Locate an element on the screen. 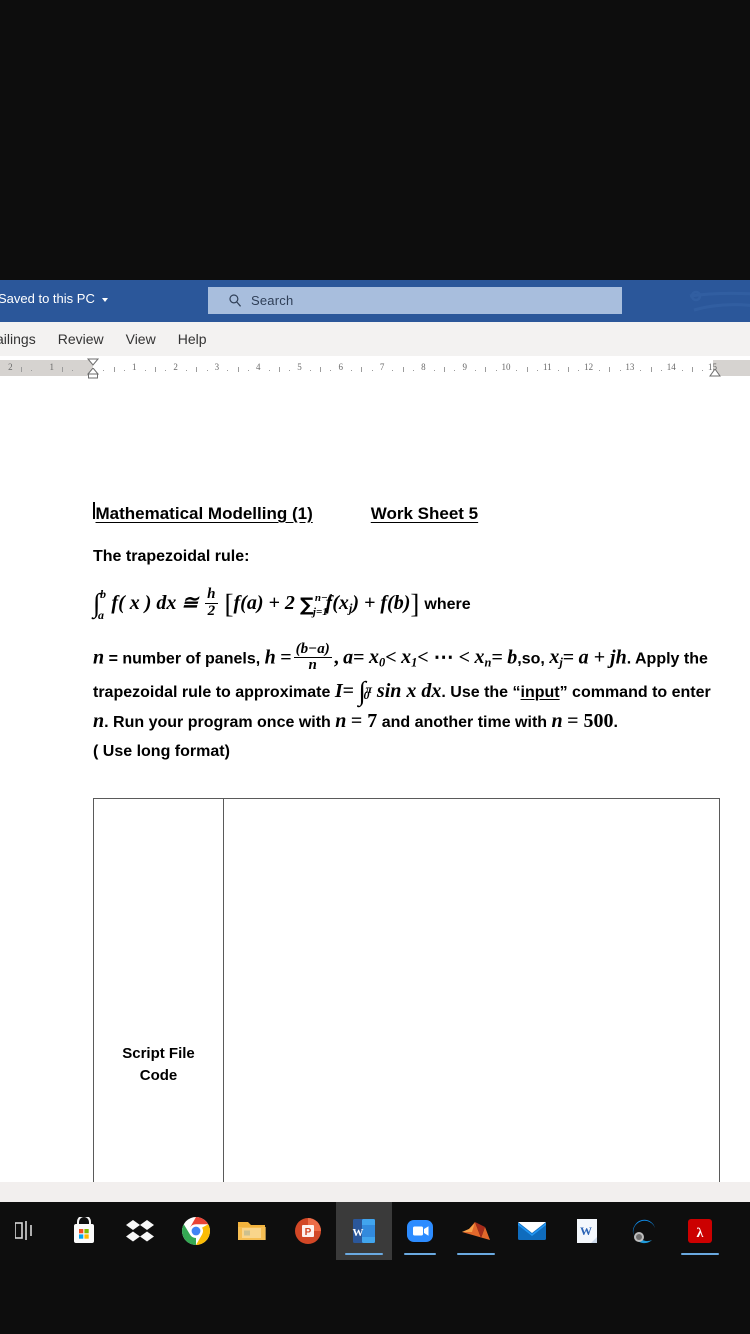 This screenshot has height=1334, width=750. taskbar-item-powerpoint: P is located at coordinates (308, 1231).